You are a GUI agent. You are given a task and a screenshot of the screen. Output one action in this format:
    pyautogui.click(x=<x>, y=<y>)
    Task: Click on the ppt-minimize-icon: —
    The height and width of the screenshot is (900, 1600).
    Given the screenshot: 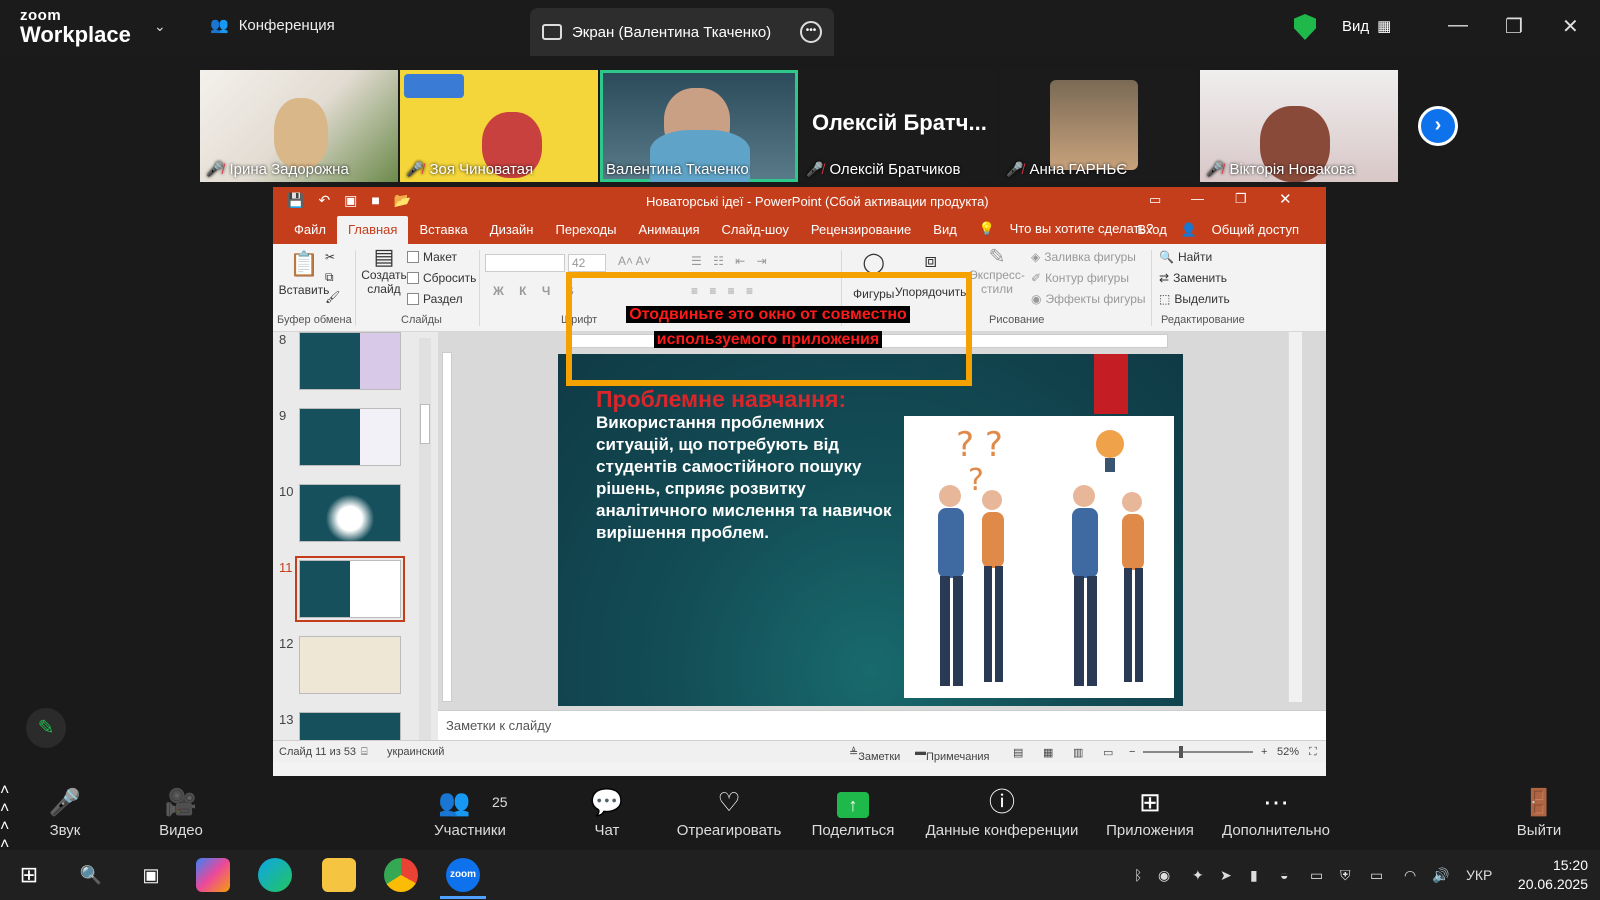 What is the action you would take?
    pyautogui.click(x=1197, y=198)
    